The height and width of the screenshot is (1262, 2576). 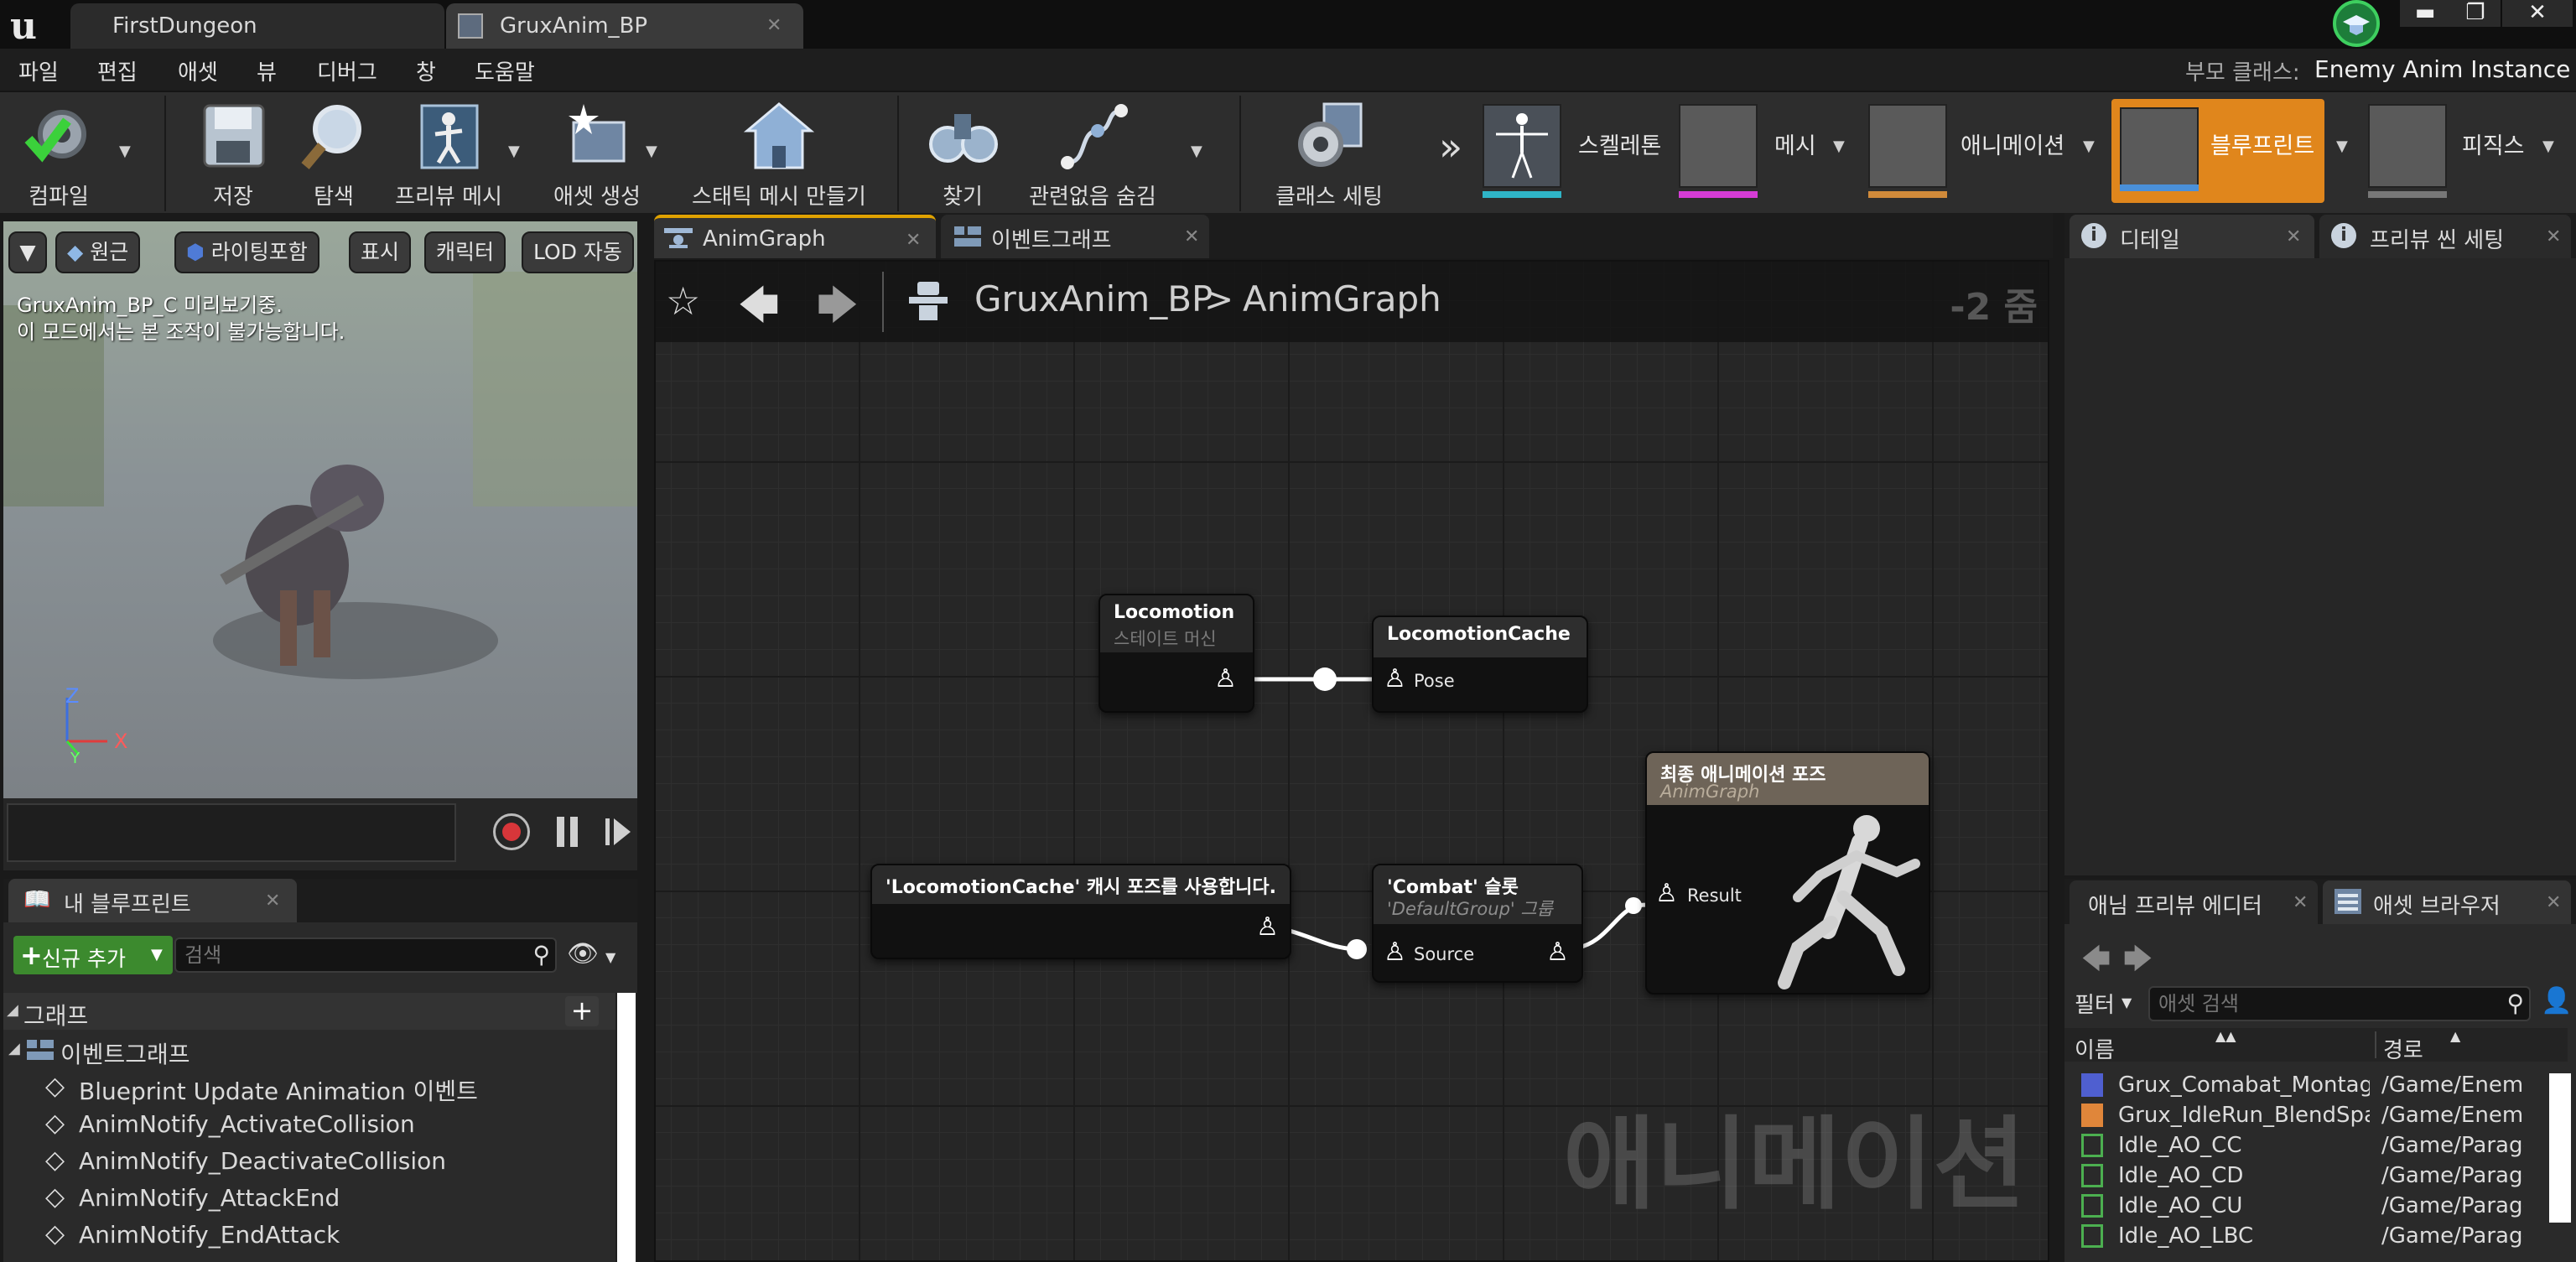 What do you see at coordinates (233, 154) in the screenshot?
I see `save-button: 저장` at bounding box center [233, 154].